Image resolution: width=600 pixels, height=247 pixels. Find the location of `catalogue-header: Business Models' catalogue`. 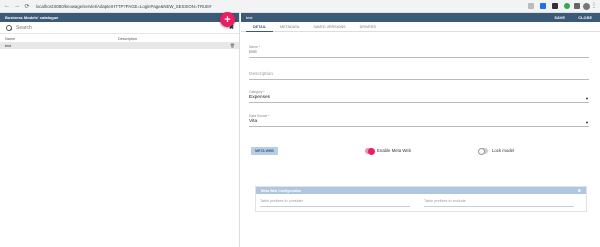

catalogue-header: Business Models' catalogue is located at coordinates (119, 17).